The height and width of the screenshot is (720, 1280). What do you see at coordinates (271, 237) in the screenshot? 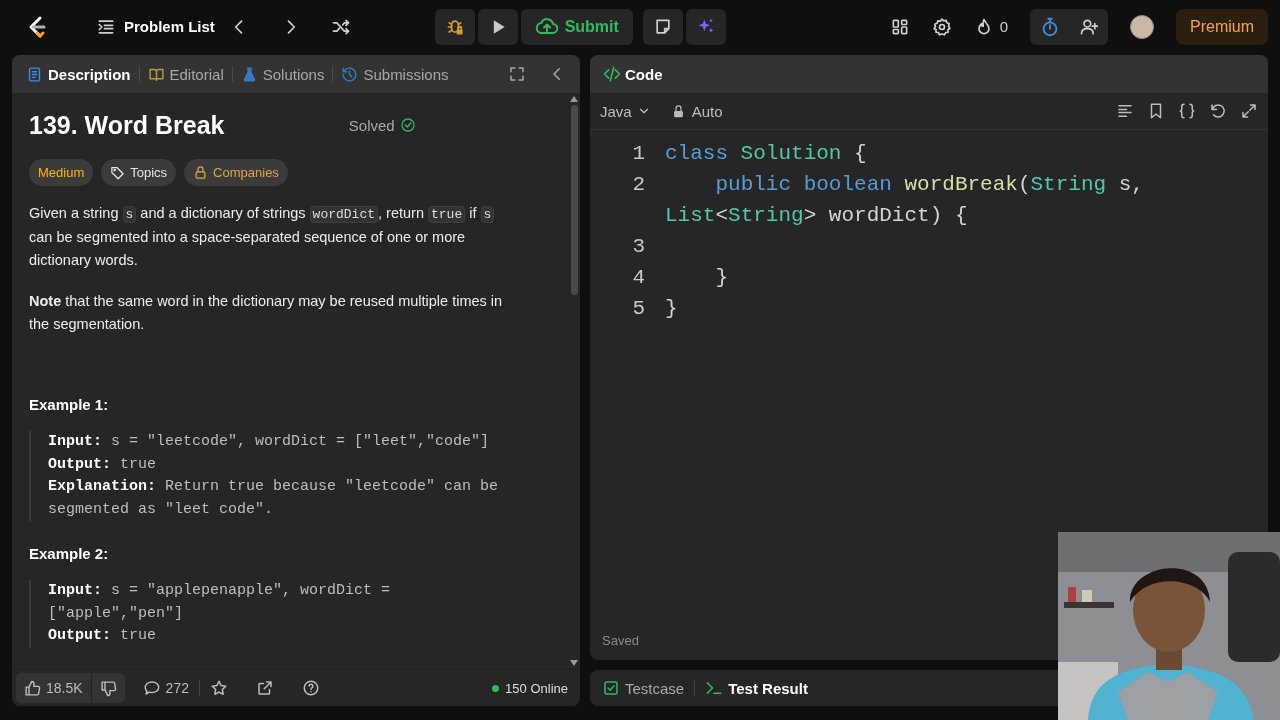
I see `problem-paragraph: Given a string s and a dictionary of strings wordDict , return true if s can be segmented into a space-separated sequence of one or more dictionary words.` at bounding box center [271, 237].